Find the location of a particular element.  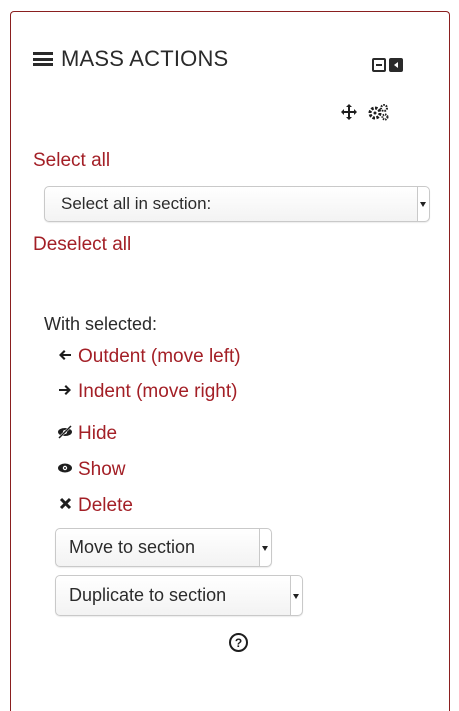

hide-action: Hide is located at coordinates (87, 434).